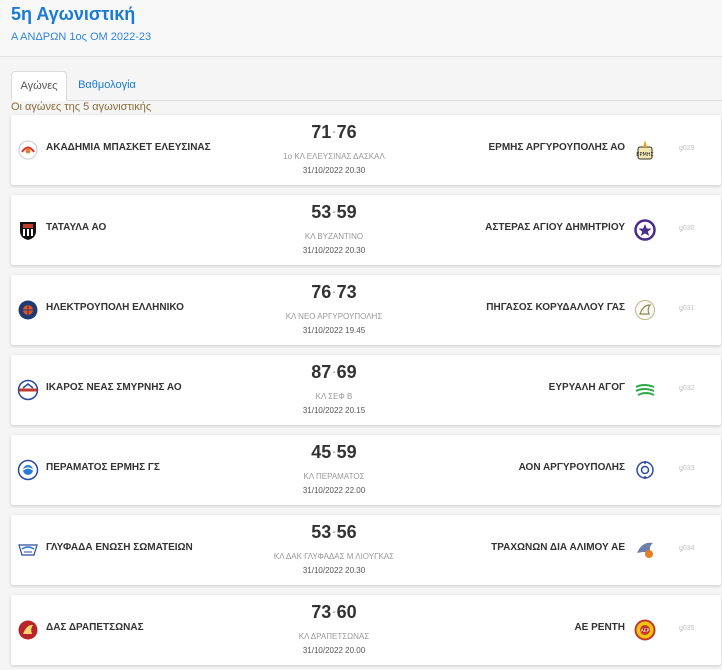  Describe the element at coordinates (76, 227) in the screenshot. I see `home-team-name: ΤΑΤΑΥΛΑ ΑΟ` at that location.